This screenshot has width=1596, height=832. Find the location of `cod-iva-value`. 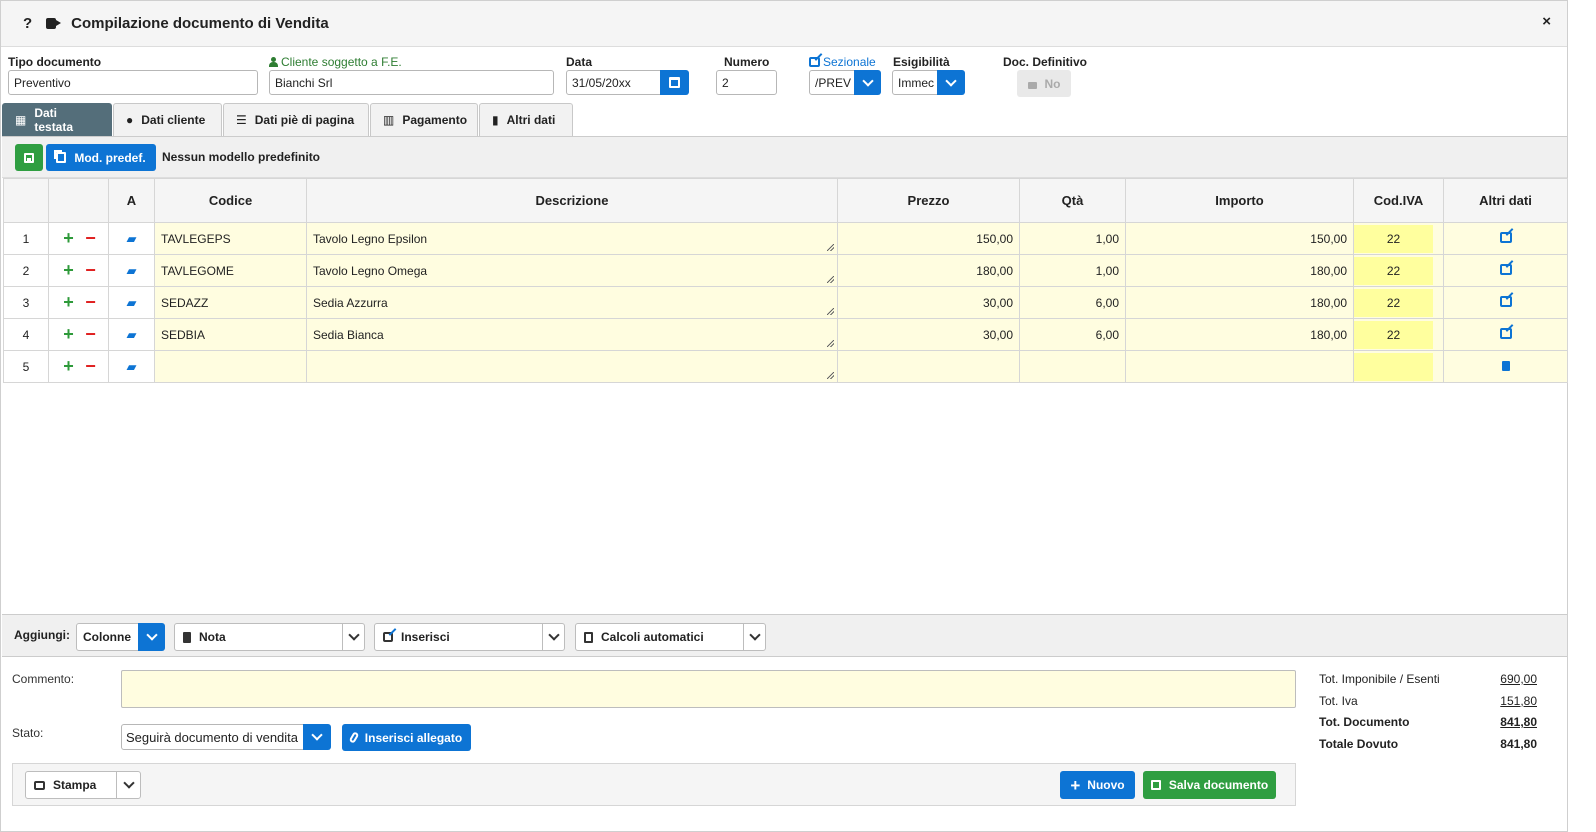

cod-iva-value is located at coordinates (1393, 366).